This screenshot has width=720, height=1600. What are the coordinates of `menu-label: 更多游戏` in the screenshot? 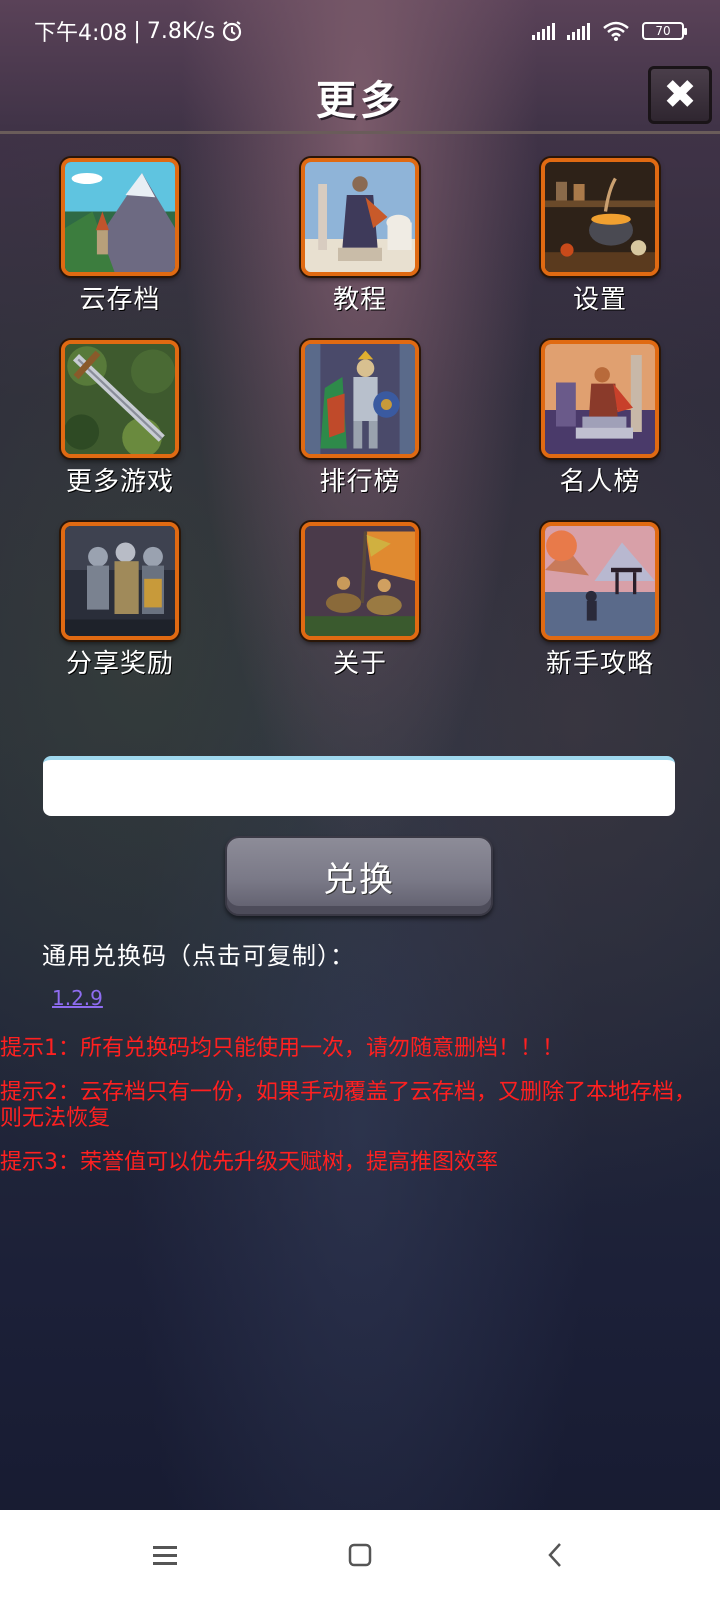 It's located at (119, 482).